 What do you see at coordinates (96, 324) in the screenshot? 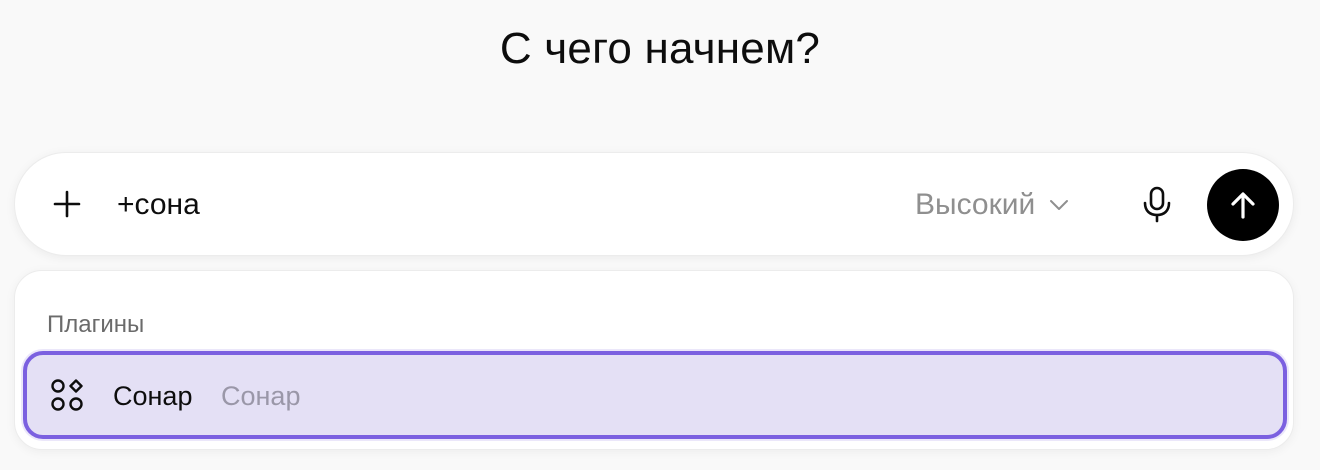
I see `plugins-section-label: Плагины` at bounding box center [96, 324].